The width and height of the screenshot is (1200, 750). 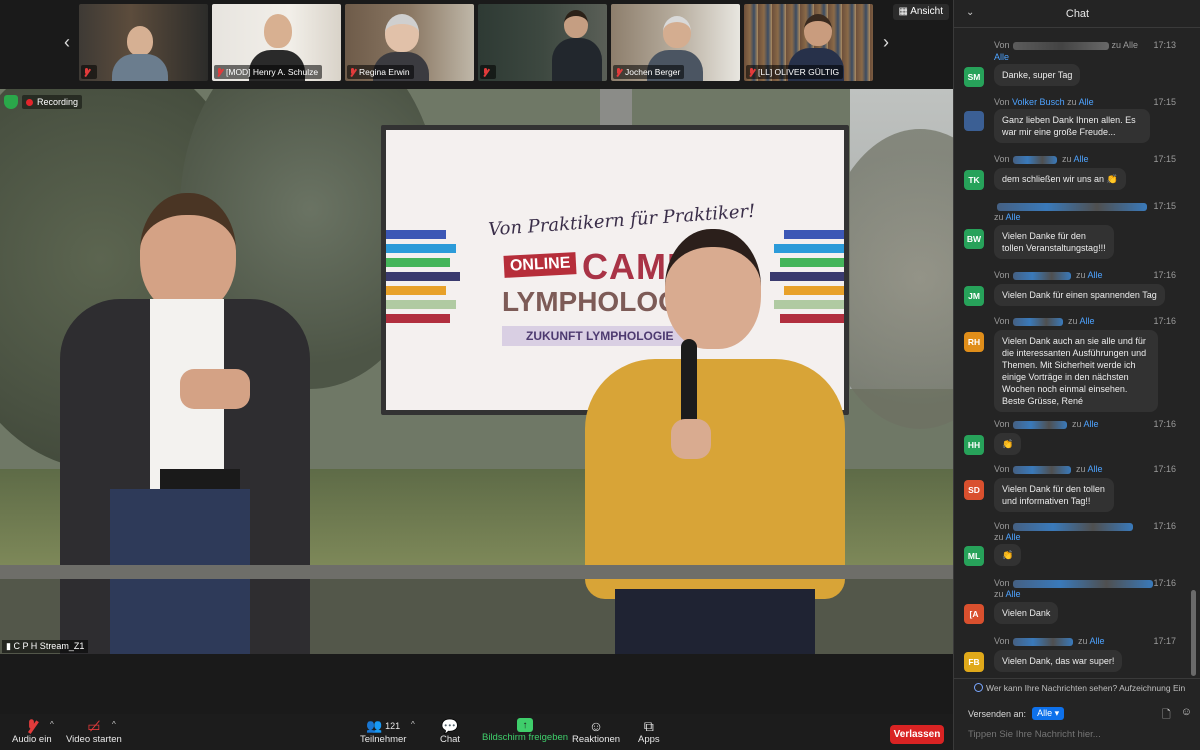 What do you see at coordinates (1048, 713) in the screenshot?
I see `recipient-select: Alle ▾` at bounding box center [1048, 713].